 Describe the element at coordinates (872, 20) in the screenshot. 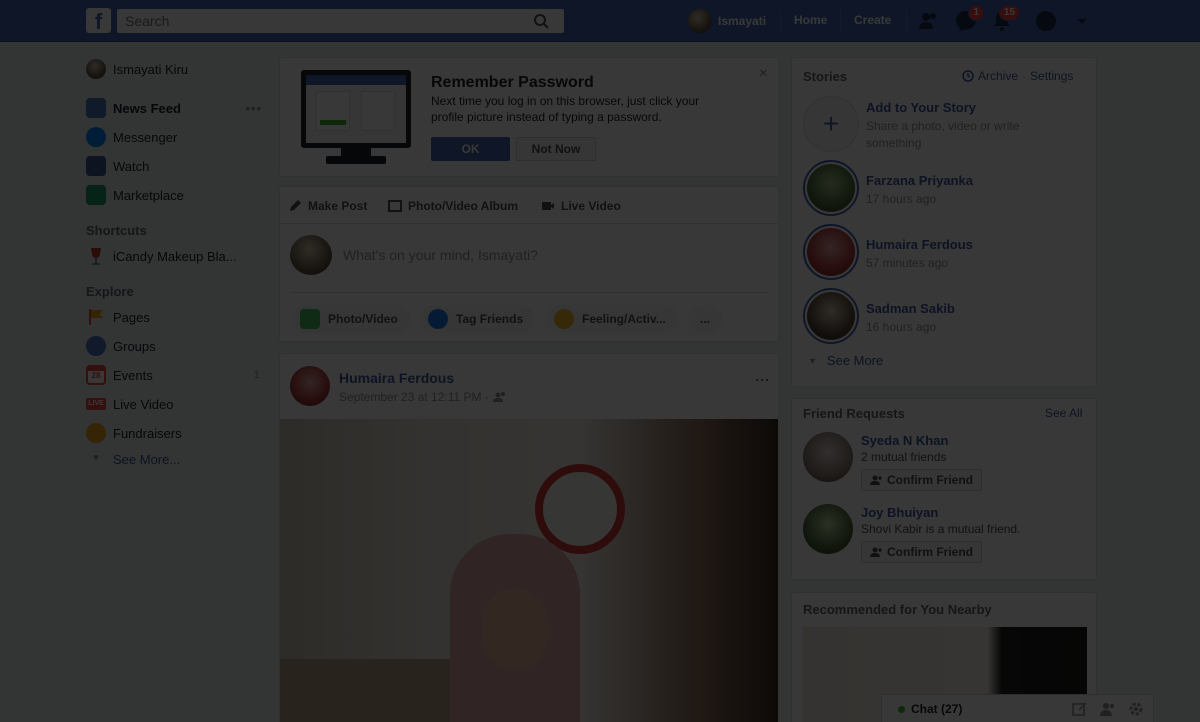

I see `create-link: Create` at that location.